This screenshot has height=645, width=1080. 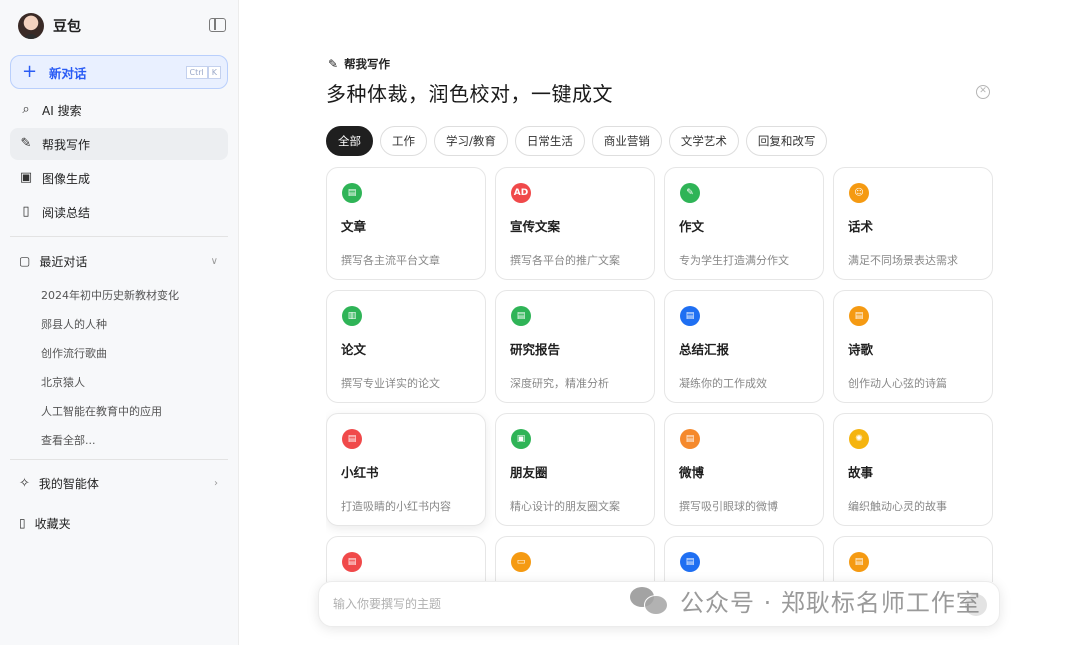 I want to click on search-icon: ⌕, so click(x=26, y=109).